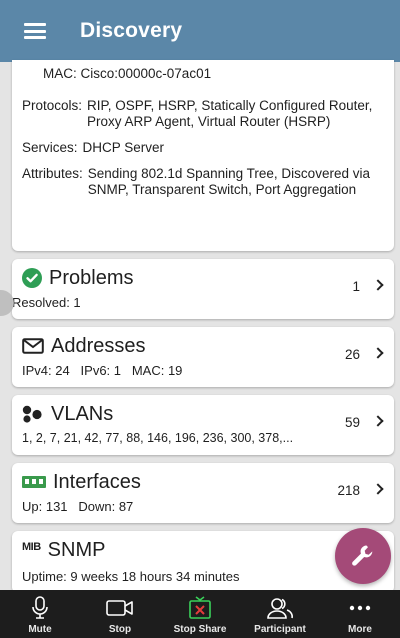  I want to click on wrench-fab-button, so click(363, 556).